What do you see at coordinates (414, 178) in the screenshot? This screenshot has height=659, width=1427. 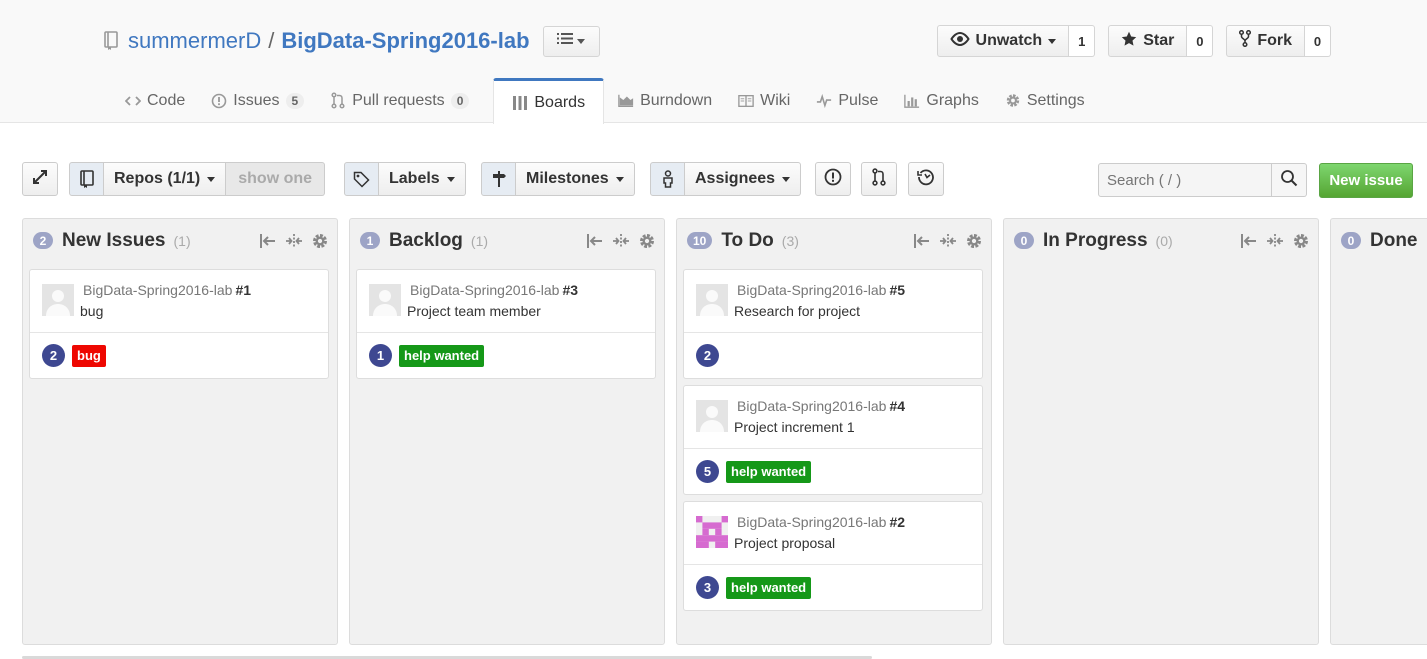 I see `labels-dropdown-label: Labels` at bounding box center [414, 178].